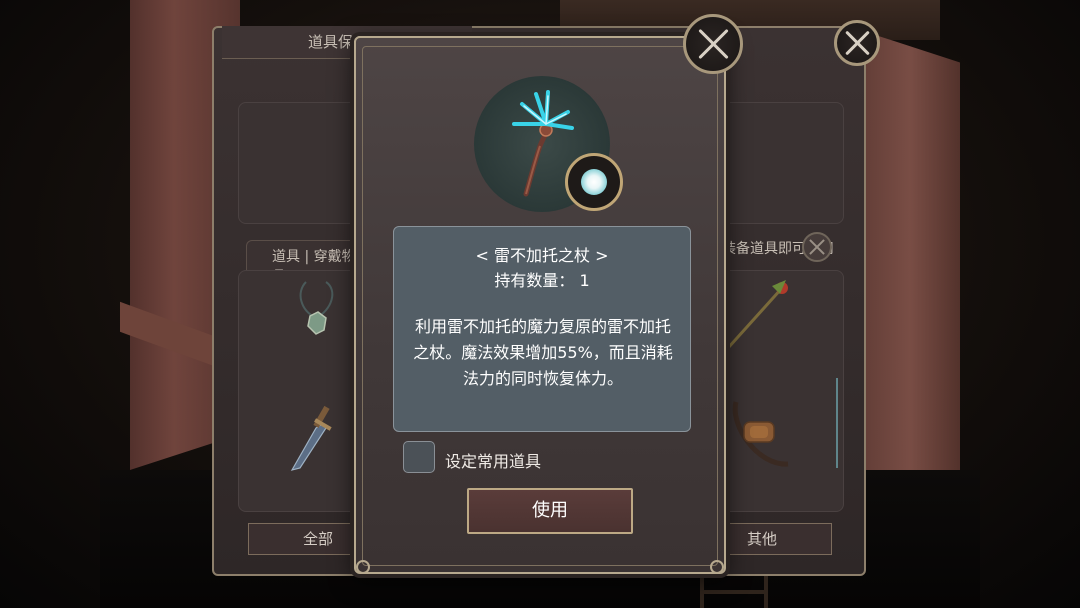  What do you see at coordinates (493, 461) in the screenshot?
I see `favorite-item-label: 设定常用道具` at bounding box center [493, 461].